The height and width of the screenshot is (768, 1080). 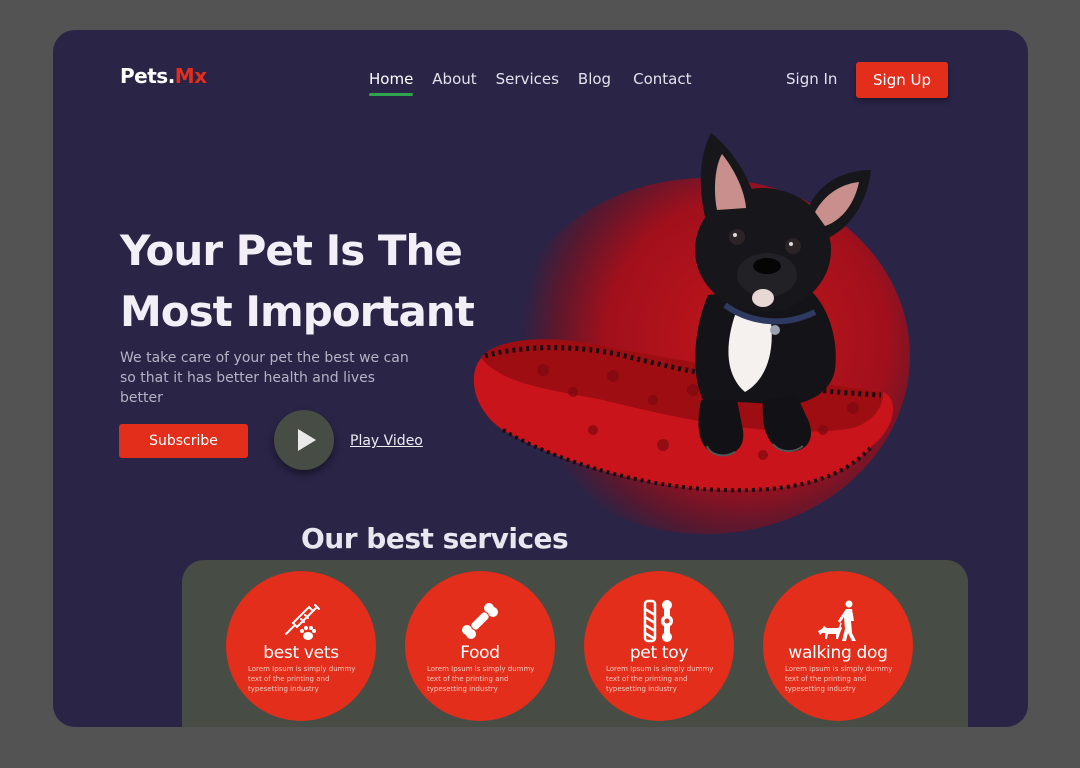 What do you see at coordinates (454, 79) in the screenshot?
I see `nav-about: About` at bounding box center [454, 79].